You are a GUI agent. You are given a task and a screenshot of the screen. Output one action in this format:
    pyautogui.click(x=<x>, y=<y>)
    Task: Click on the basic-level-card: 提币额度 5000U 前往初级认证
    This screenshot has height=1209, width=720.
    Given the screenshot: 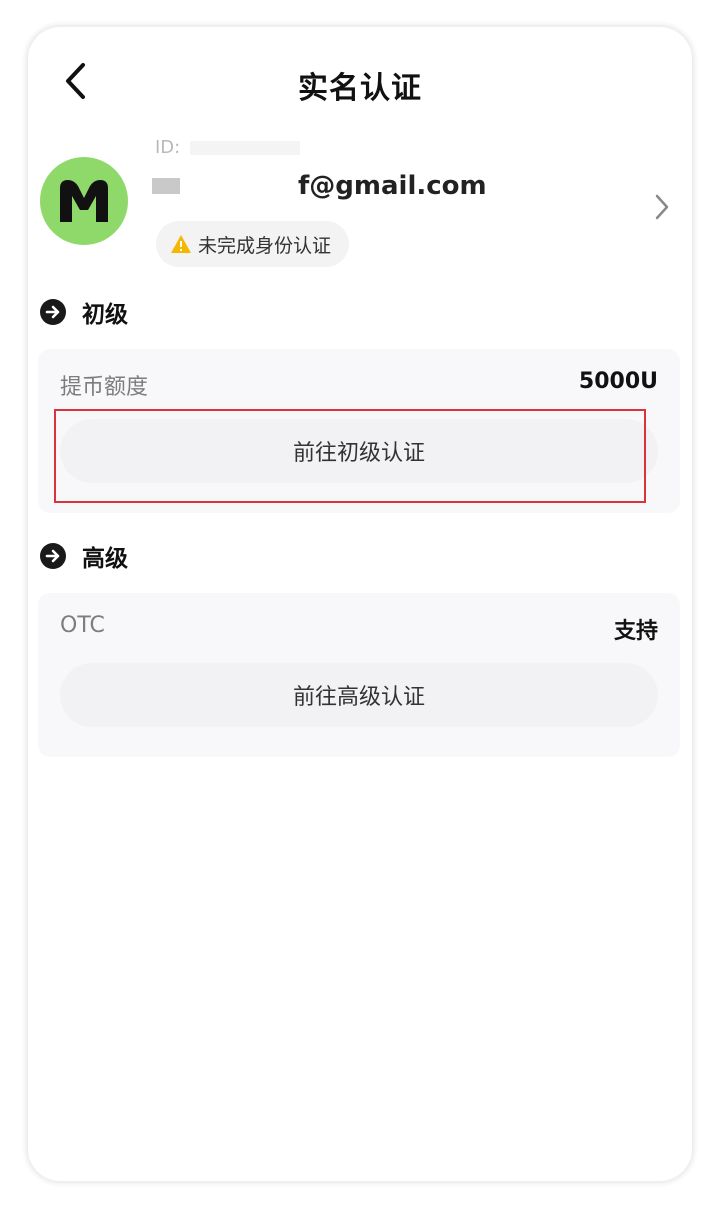 What is the action you would take?
    pyautogui.click(x=359, y=431)
    